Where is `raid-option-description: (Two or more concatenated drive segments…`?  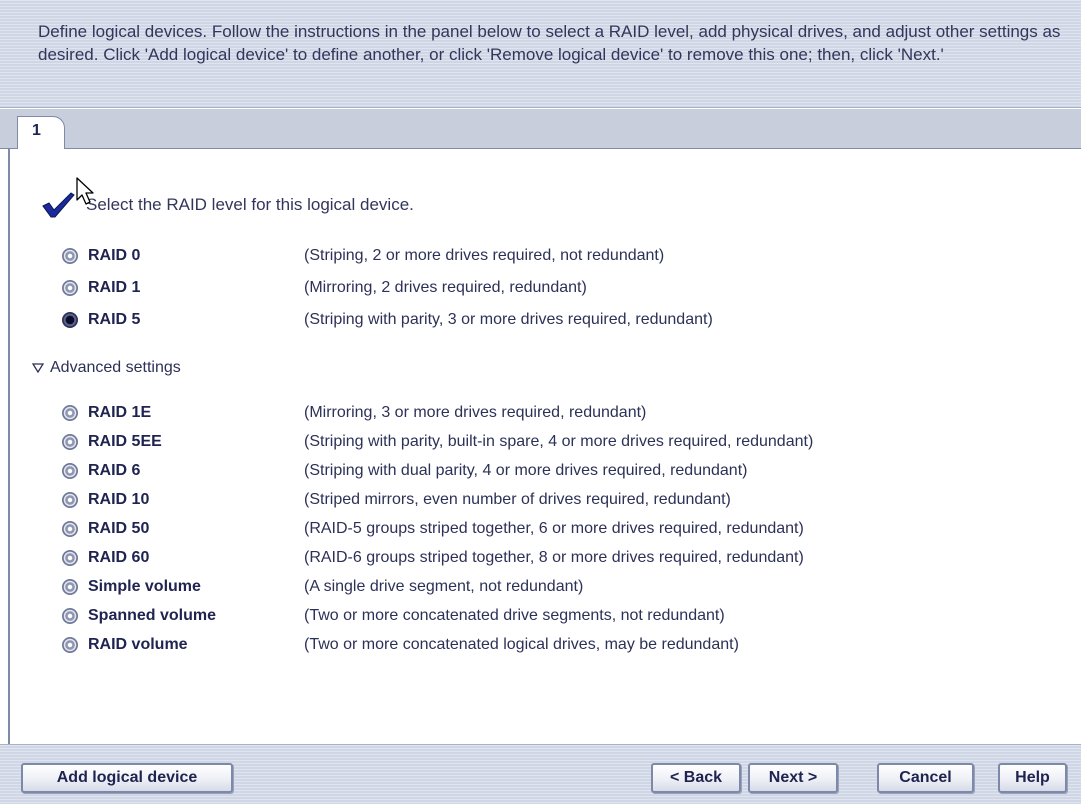
raid-option-description: (Two or more concatenated drive segments… is located at coordinates (514, 615).